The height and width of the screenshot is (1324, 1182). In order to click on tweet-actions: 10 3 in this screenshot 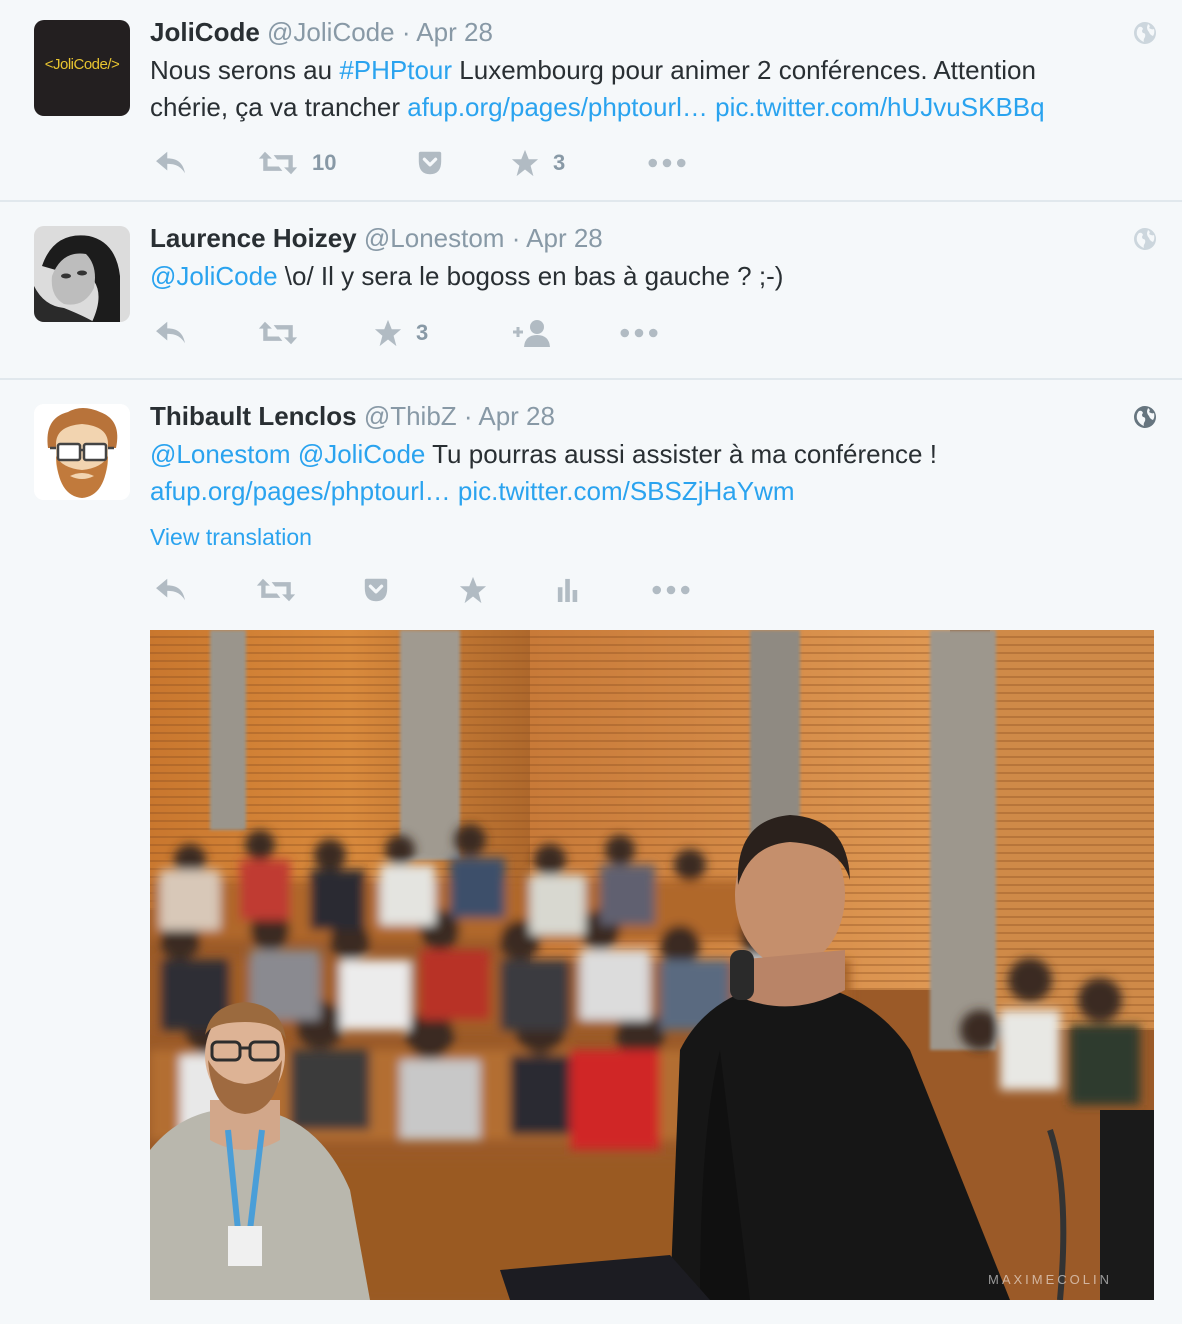, I will do `click(430, 163)`.